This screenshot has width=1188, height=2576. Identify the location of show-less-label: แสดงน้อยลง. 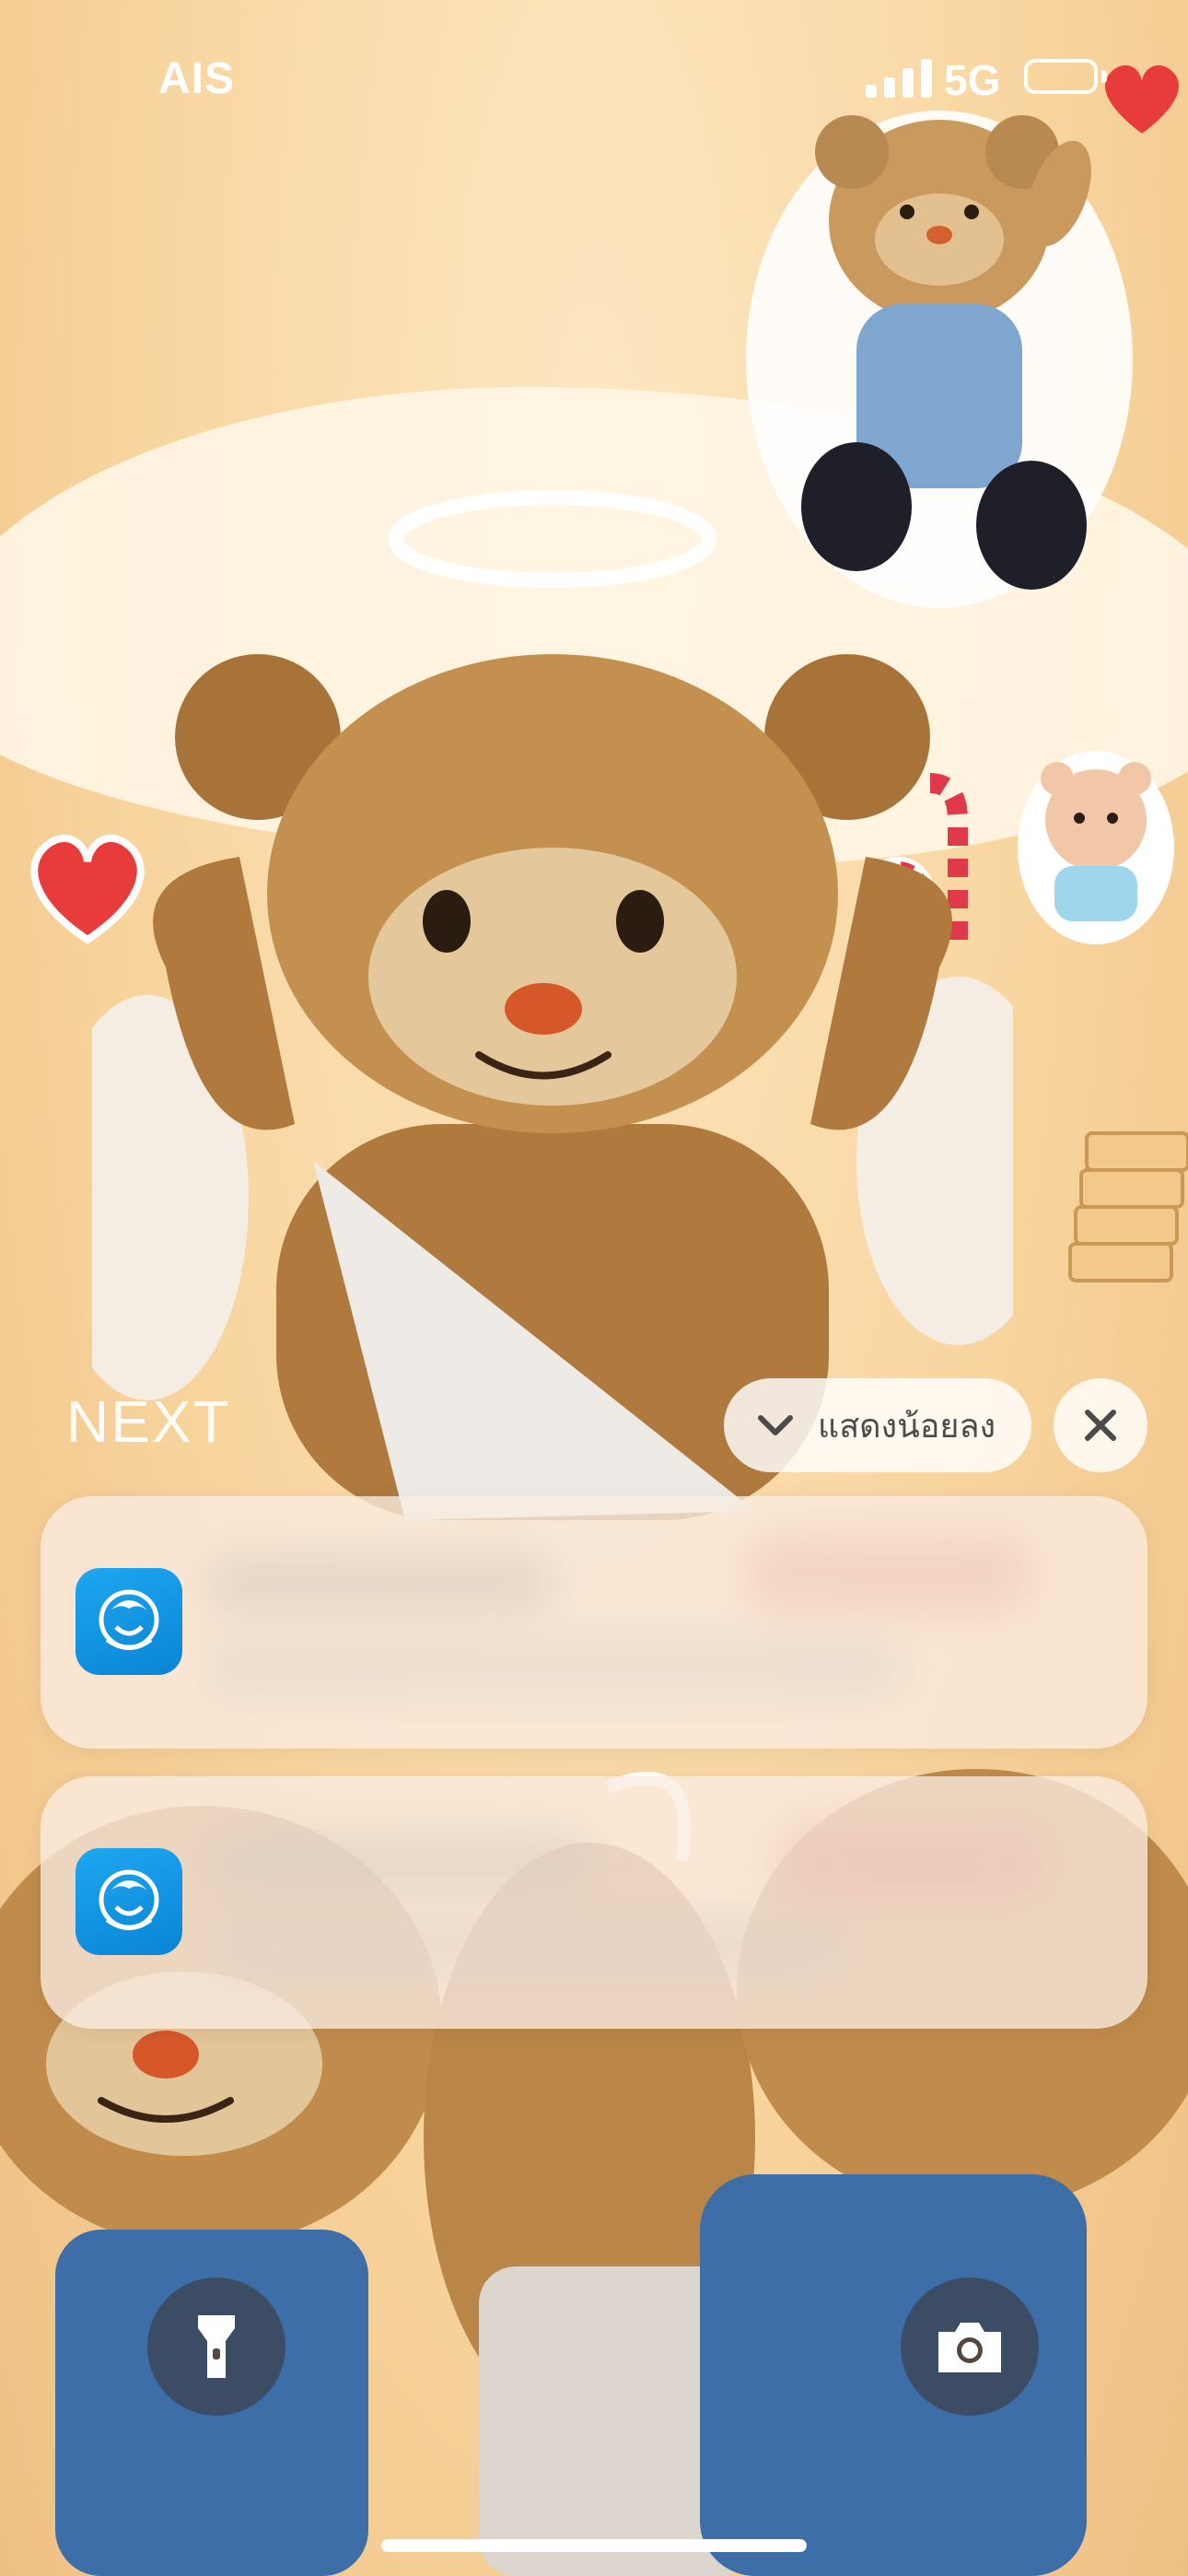
(907, 1426).